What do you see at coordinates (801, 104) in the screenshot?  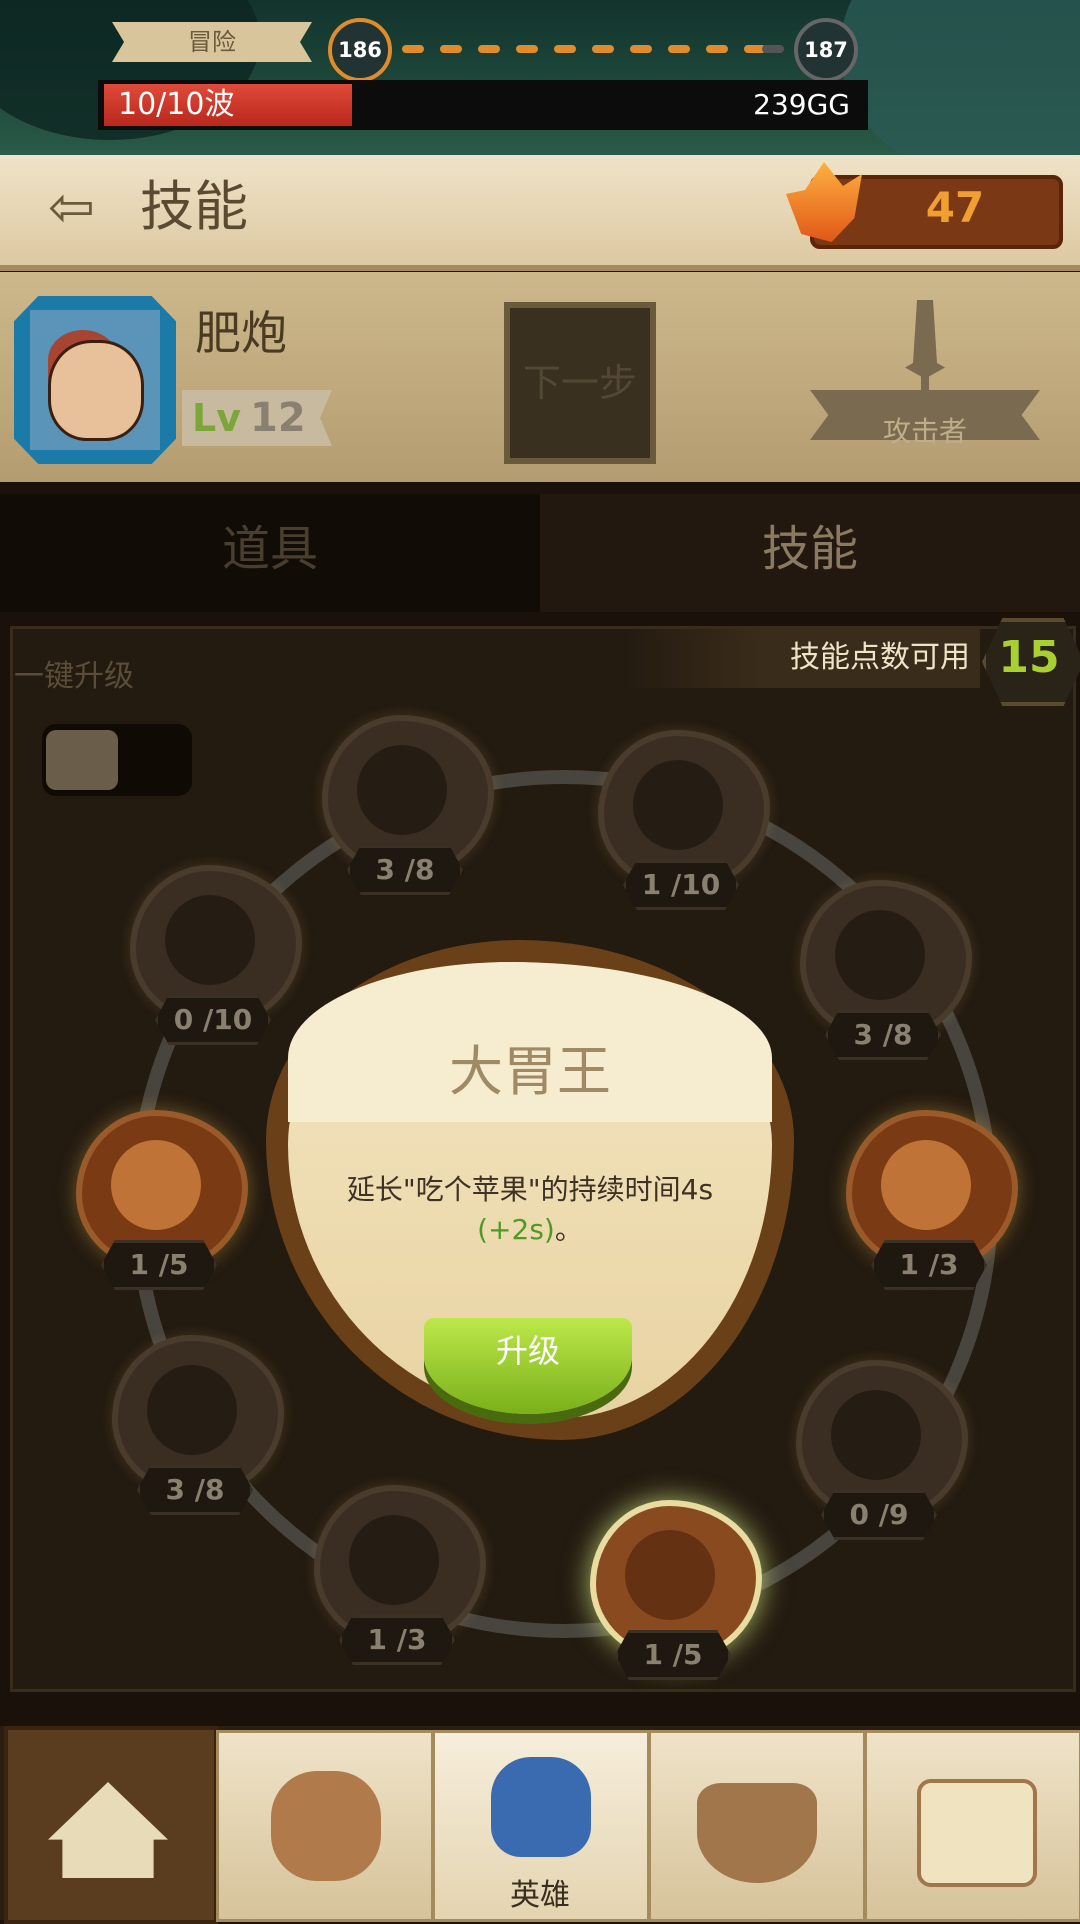 I see `gold-text: 239GG` at bounding box center [801, 104].